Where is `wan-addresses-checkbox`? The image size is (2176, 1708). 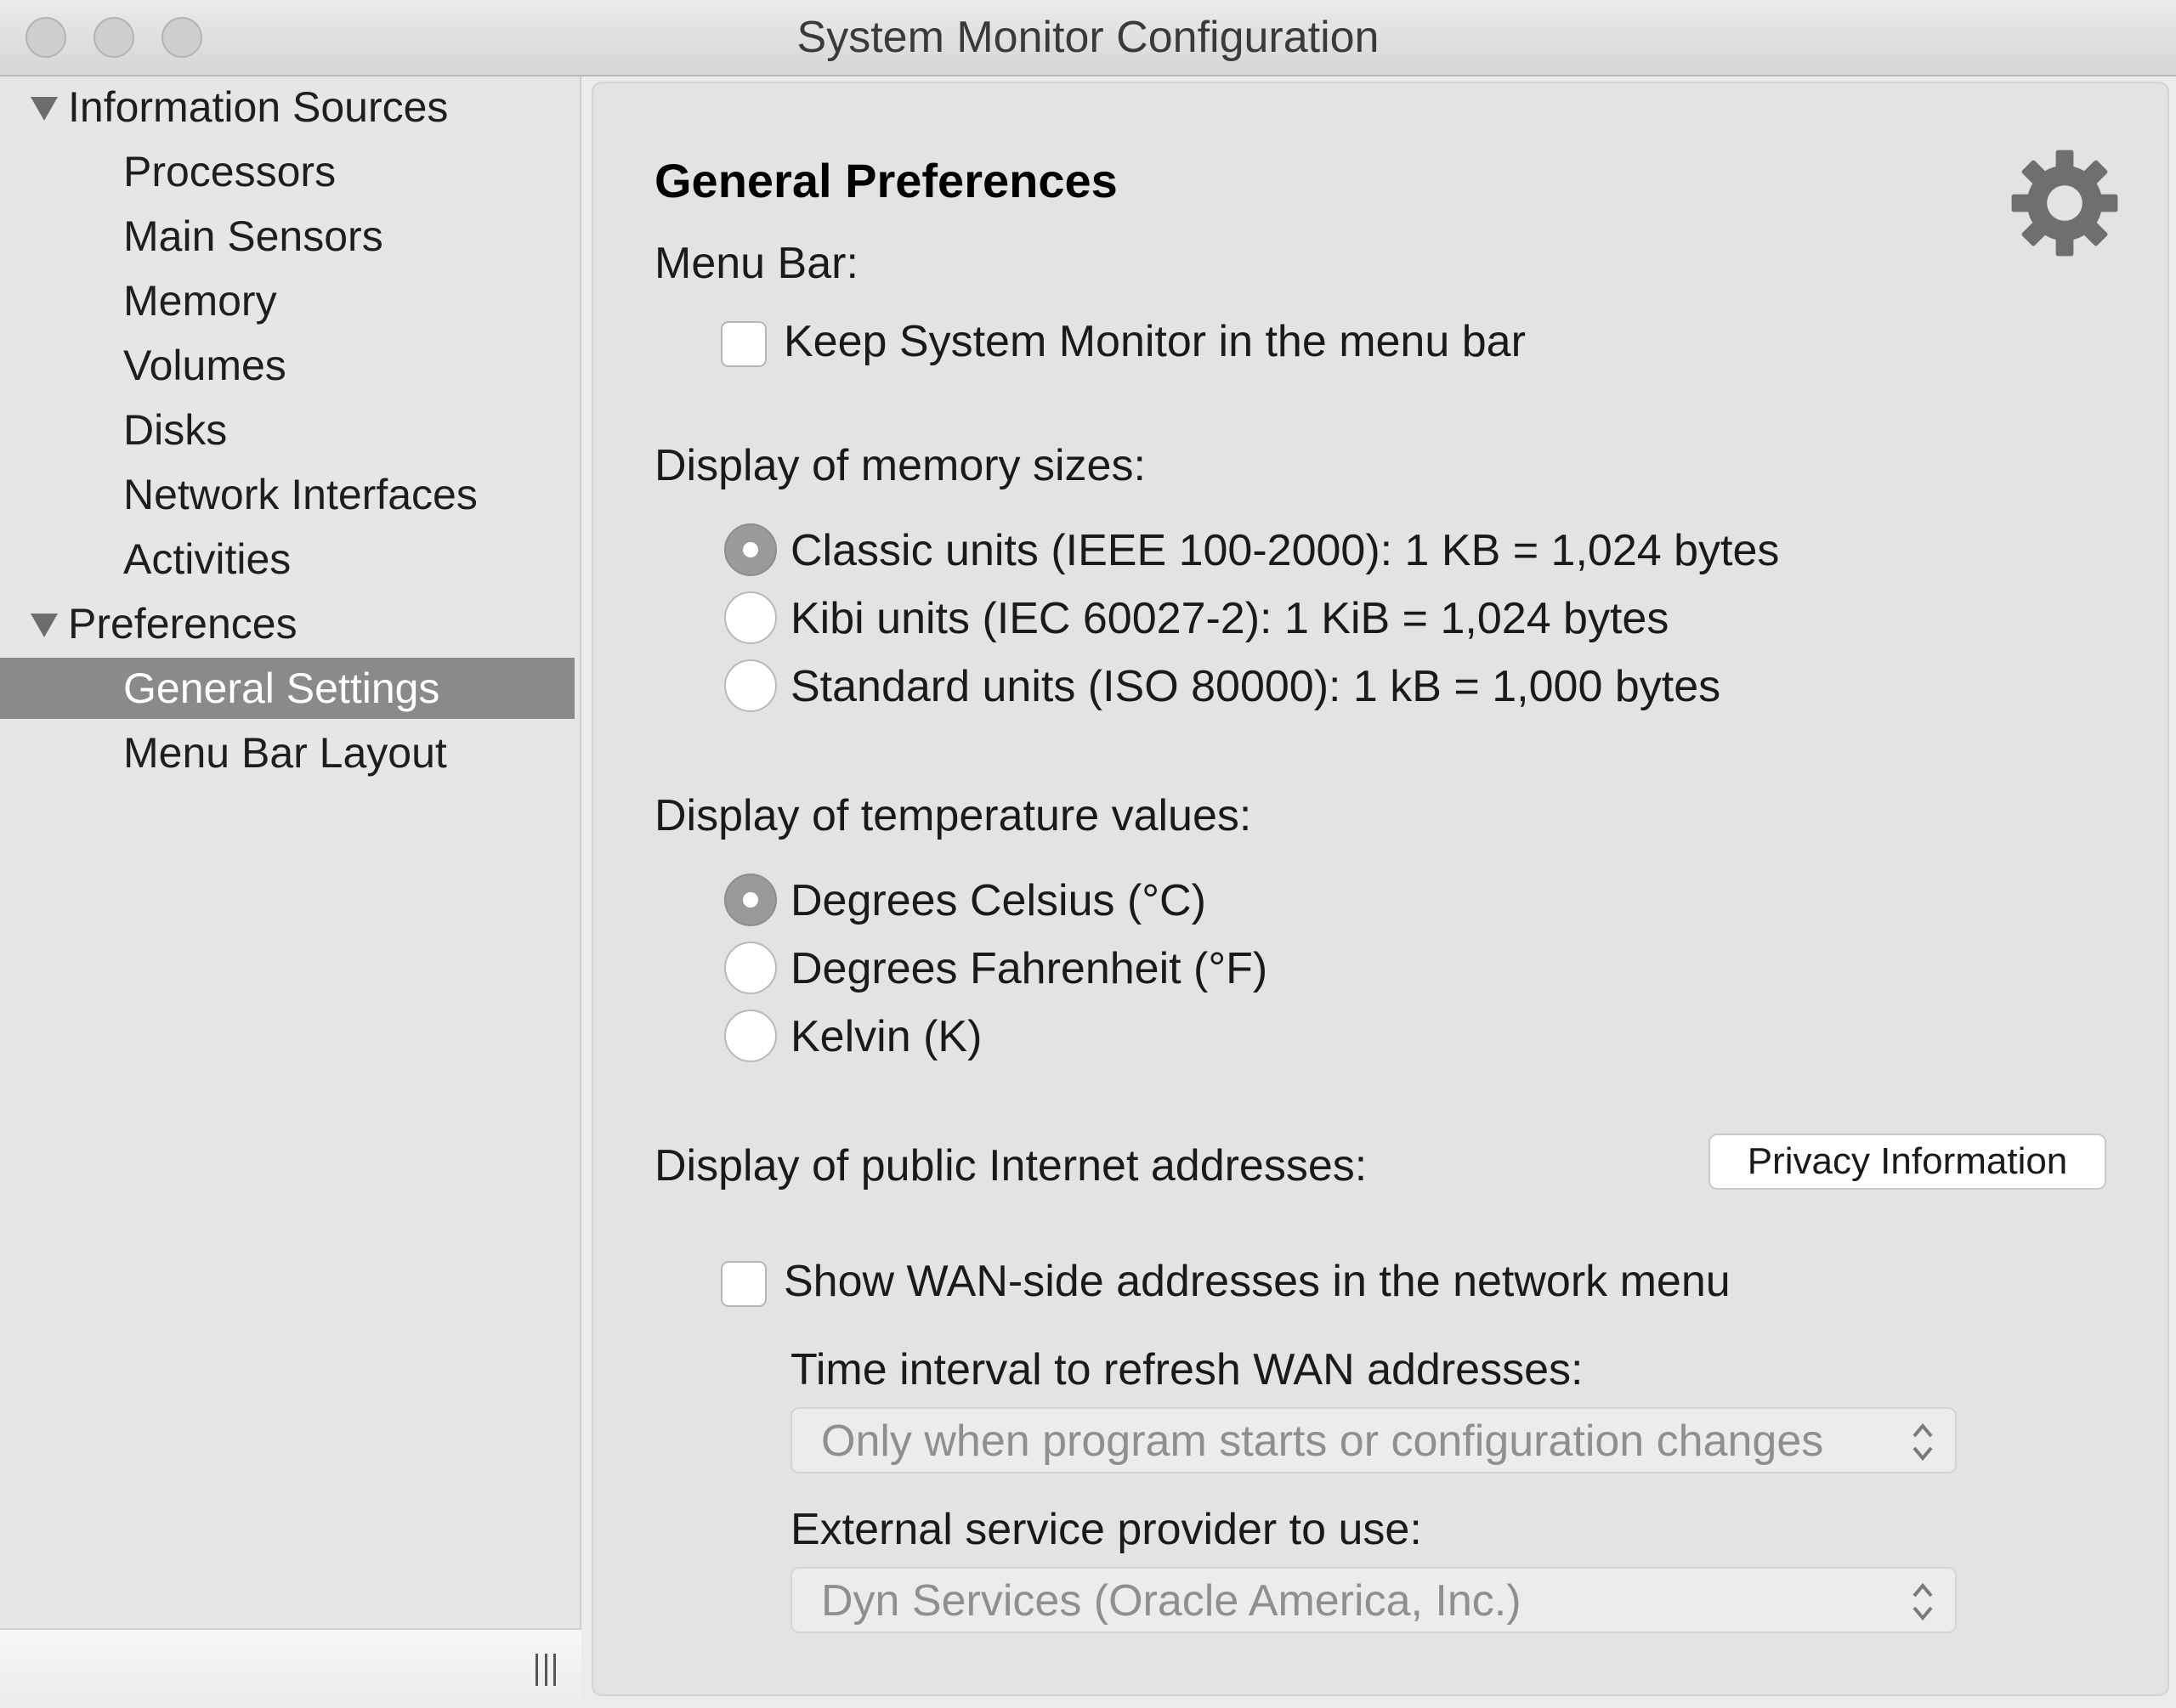
wan-addresses-checkbox is located at coordinates (744, 1284).